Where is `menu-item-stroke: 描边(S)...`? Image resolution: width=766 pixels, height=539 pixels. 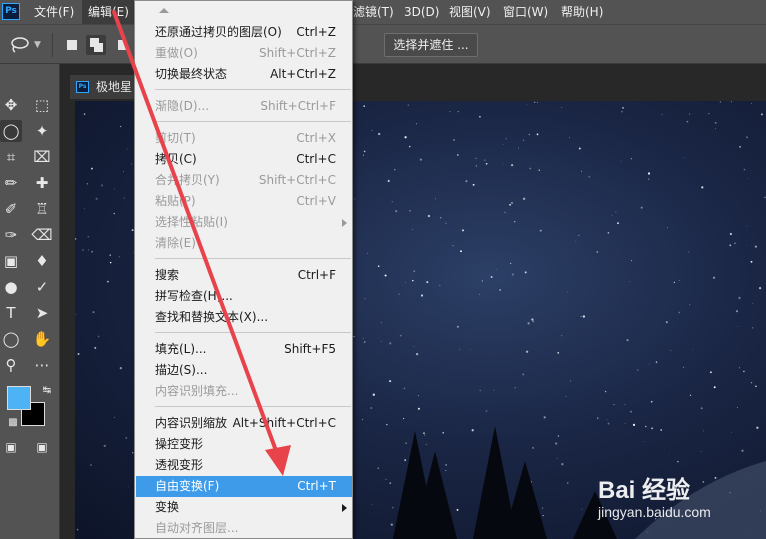 menu-item-stroke: 描边(S)... is located at coordinates (244, 370).